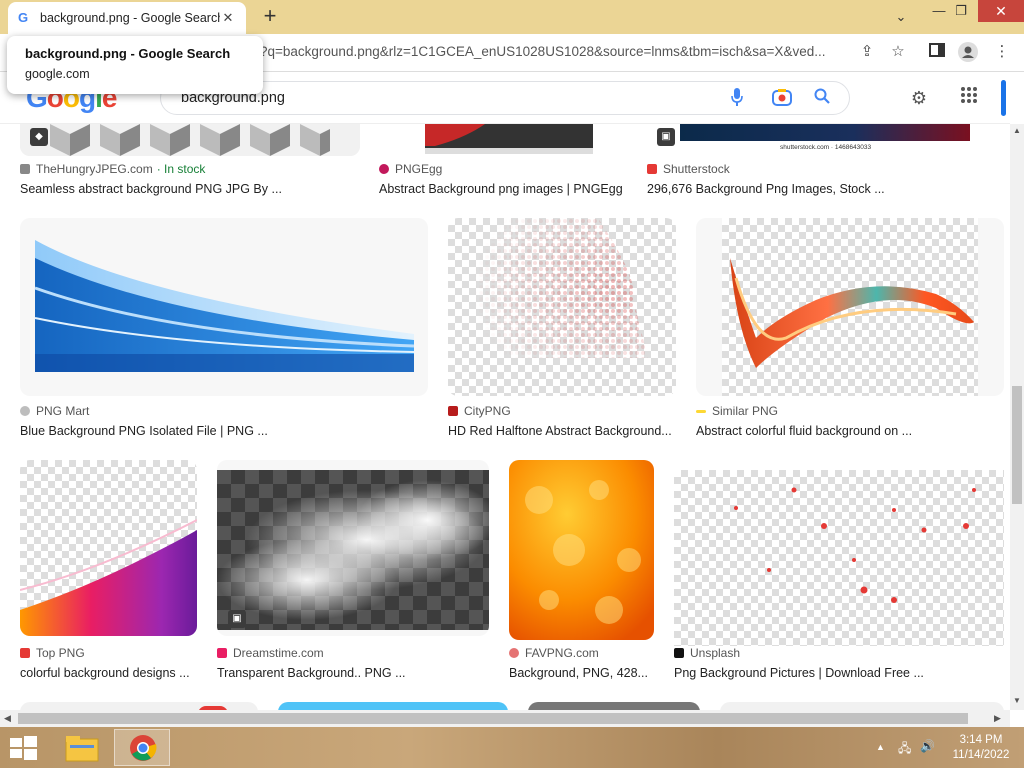  Describe the element at coordinates (715, 653) in the screenshot. I see `source-name: Unsplash` at that location.